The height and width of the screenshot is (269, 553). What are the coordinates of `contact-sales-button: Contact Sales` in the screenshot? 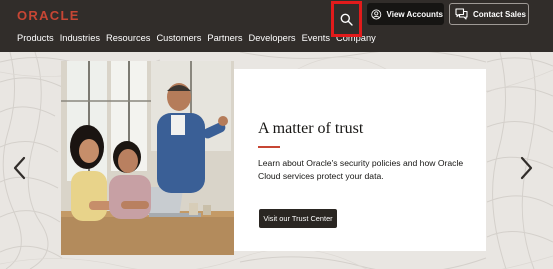 It's located at (489, 14).